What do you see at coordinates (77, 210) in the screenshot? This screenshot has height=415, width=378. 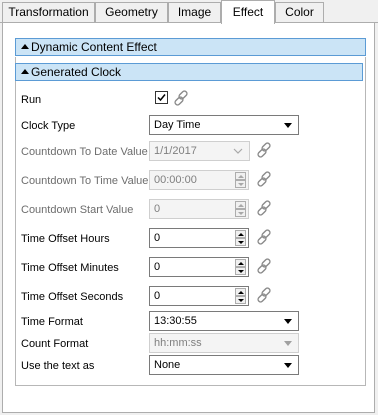 I see `countdown-start-label: Countdown Start Value` at bounding box center [77, 210].